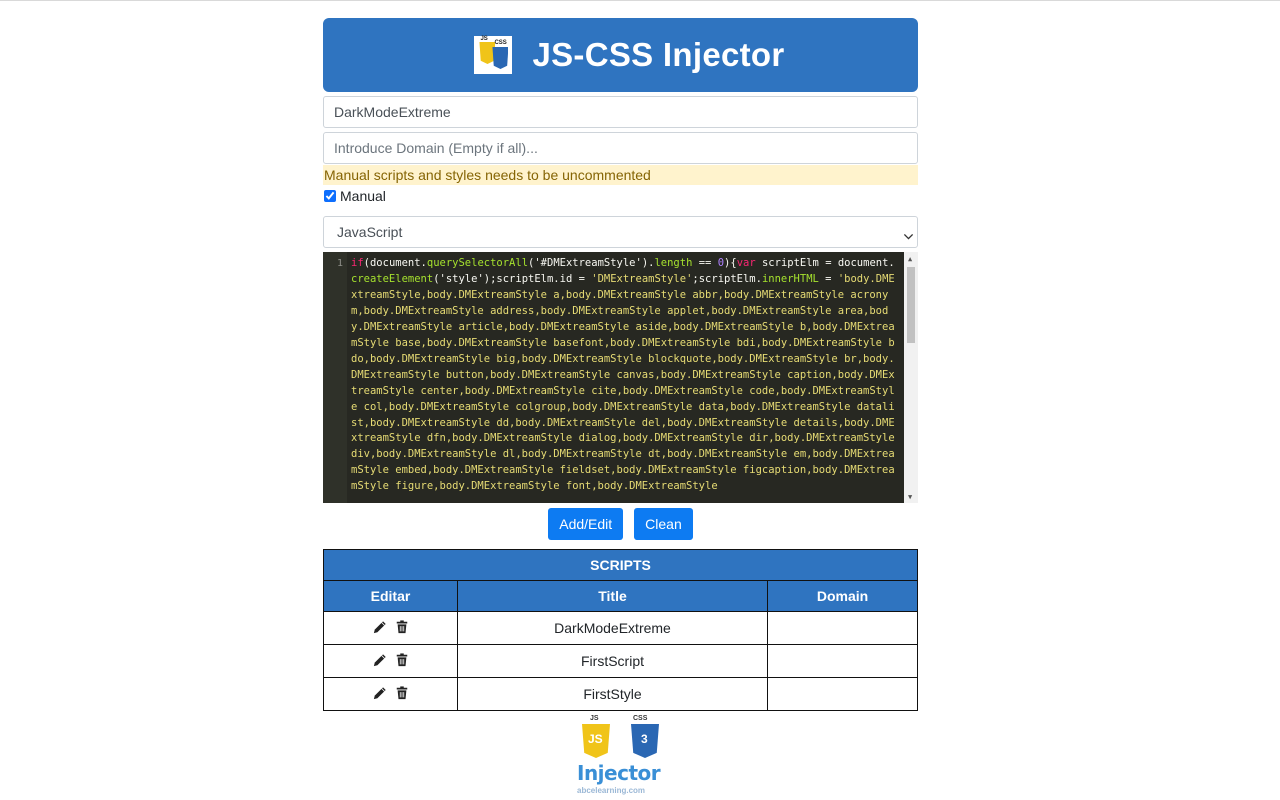 The height and width of the screenshot is (800, 1280). I want to click on table-caption: SCRIPTS, so click(620, 565).